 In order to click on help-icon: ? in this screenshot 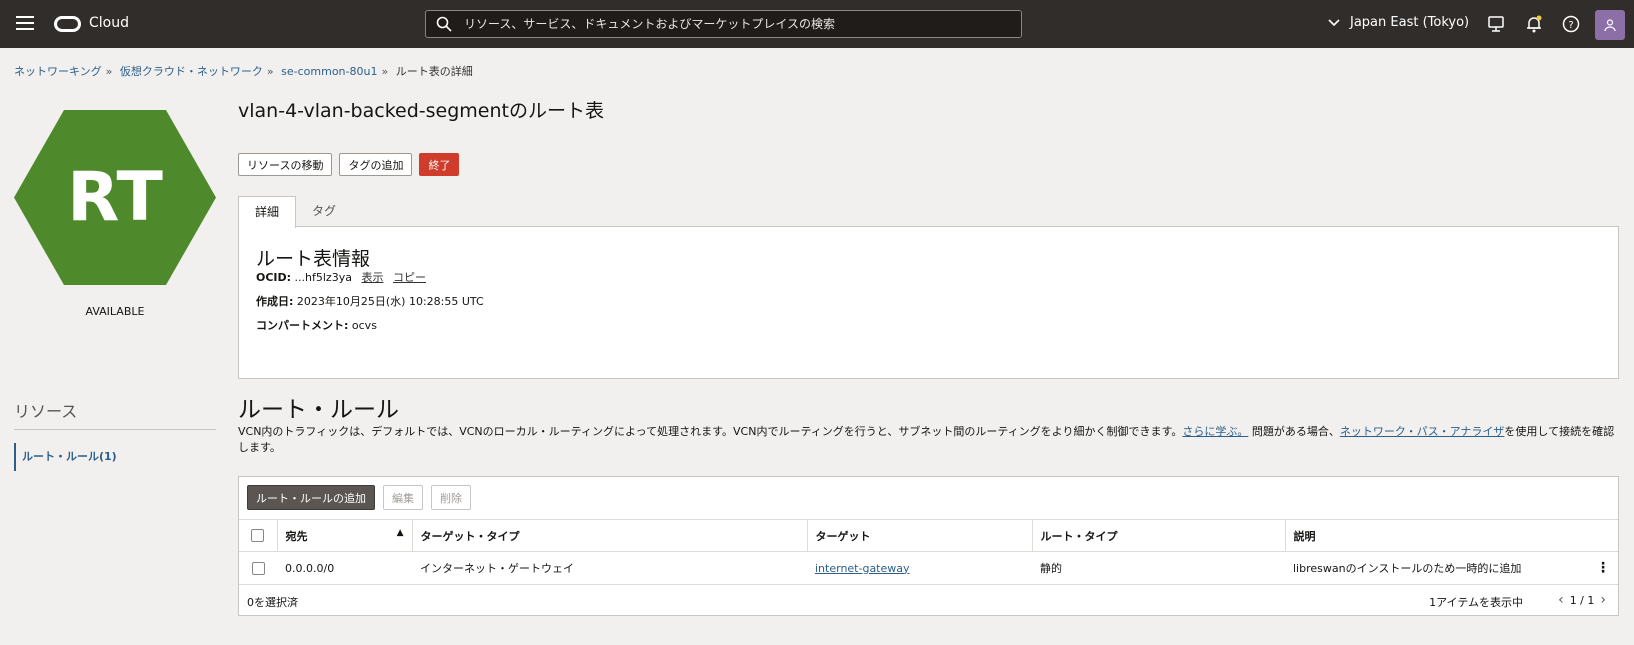, I will do `click(1571, 24)`.